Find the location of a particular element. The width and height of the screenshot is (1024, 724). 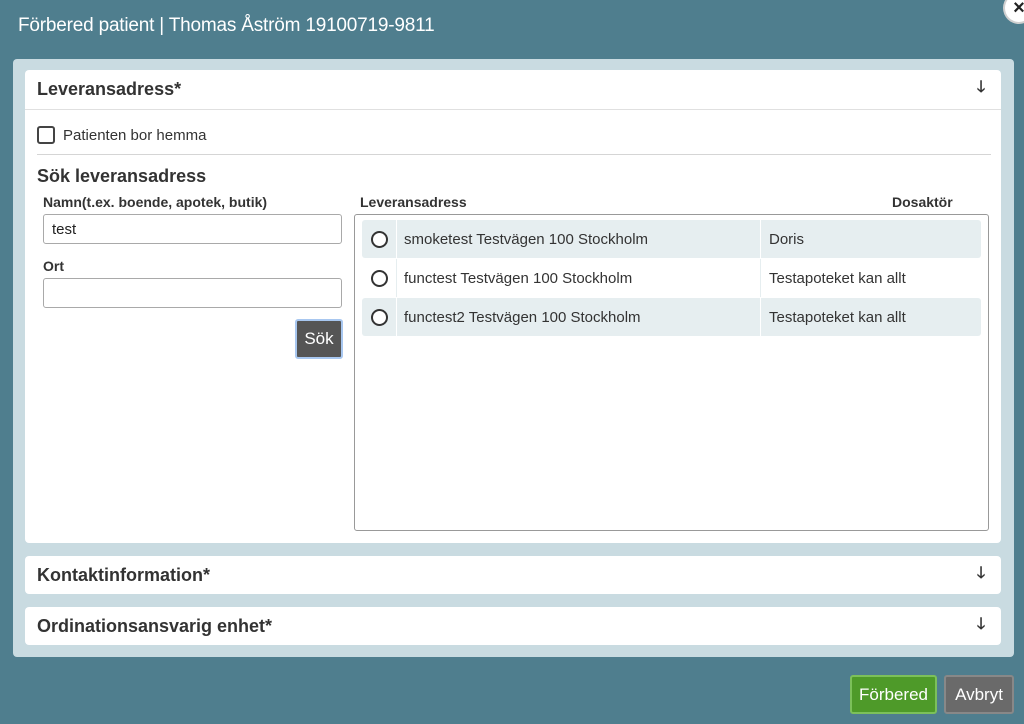

city-label: Ort is located at coordinates (53, 266).